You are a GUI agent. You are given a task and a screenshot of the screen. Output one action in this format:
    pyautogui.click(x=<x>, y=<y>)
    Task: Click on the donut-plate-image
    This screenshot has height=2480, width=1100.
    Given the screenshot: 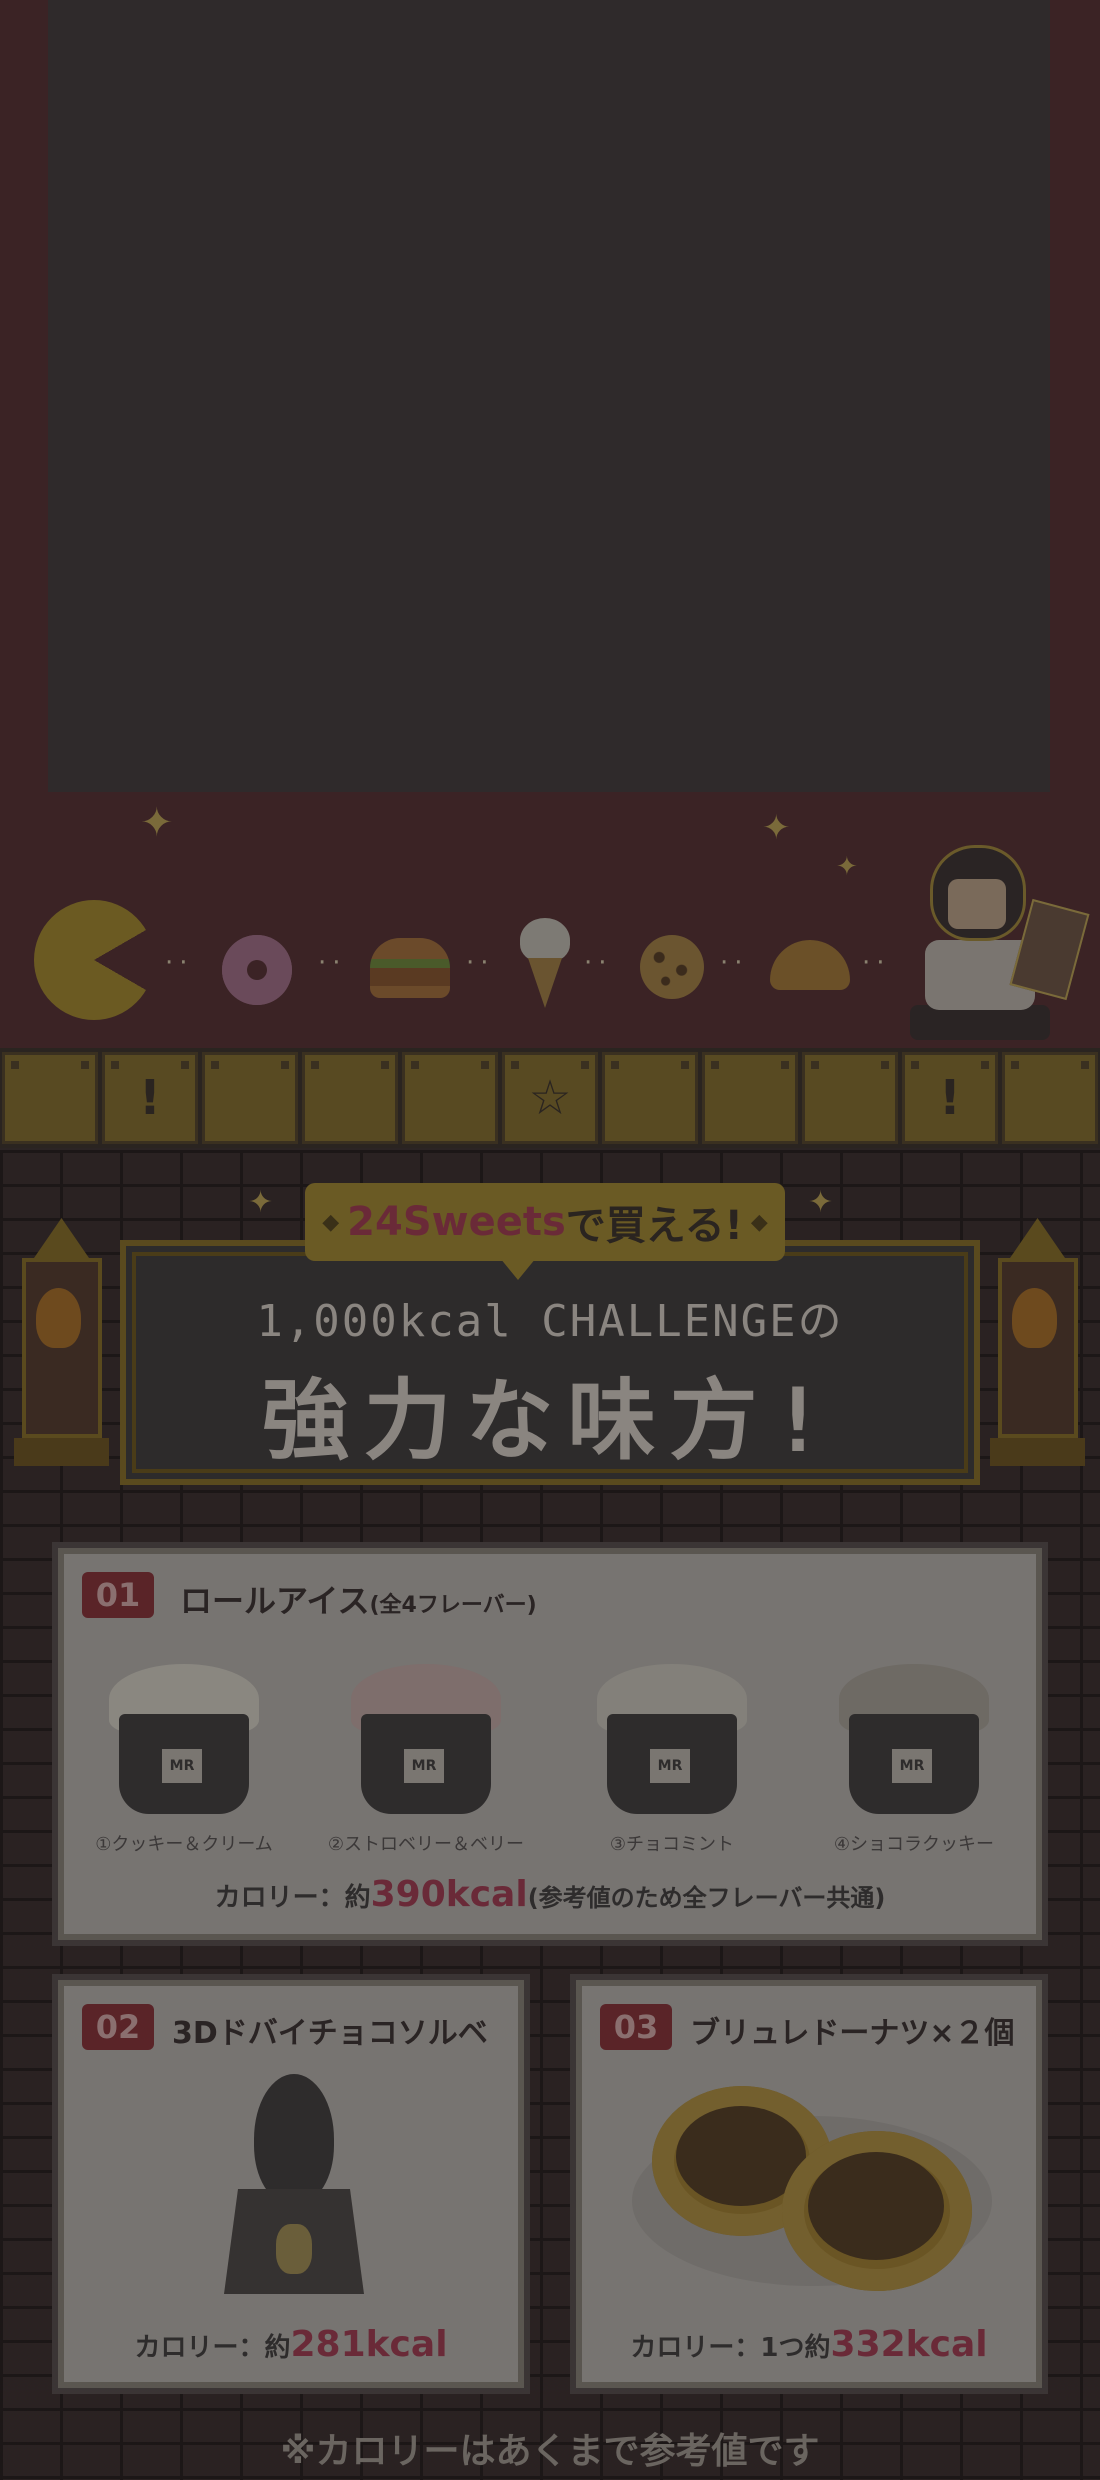 What is the action you would take?
    pyautogui.click(x=812, y=2191)
    